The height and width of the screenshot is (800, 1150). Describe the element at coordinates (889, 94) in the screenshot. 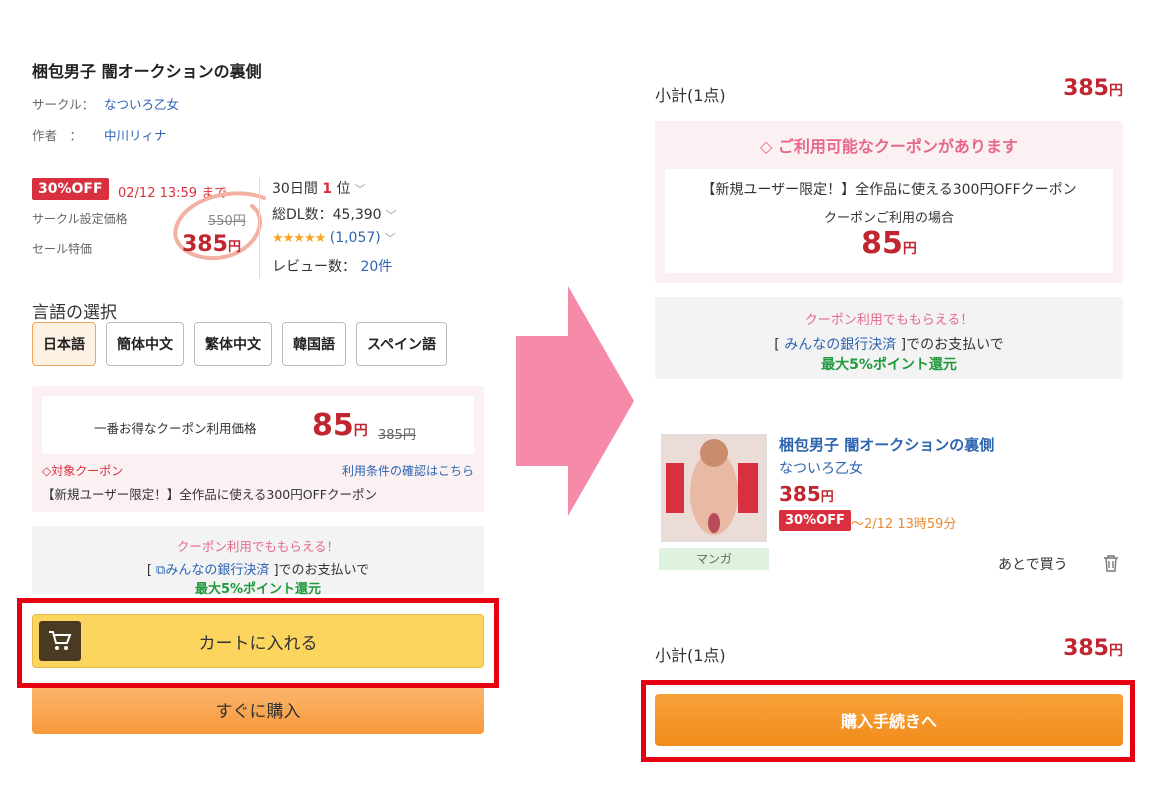

I see `subtotal-top: 小計(1点) 385円` at that location.